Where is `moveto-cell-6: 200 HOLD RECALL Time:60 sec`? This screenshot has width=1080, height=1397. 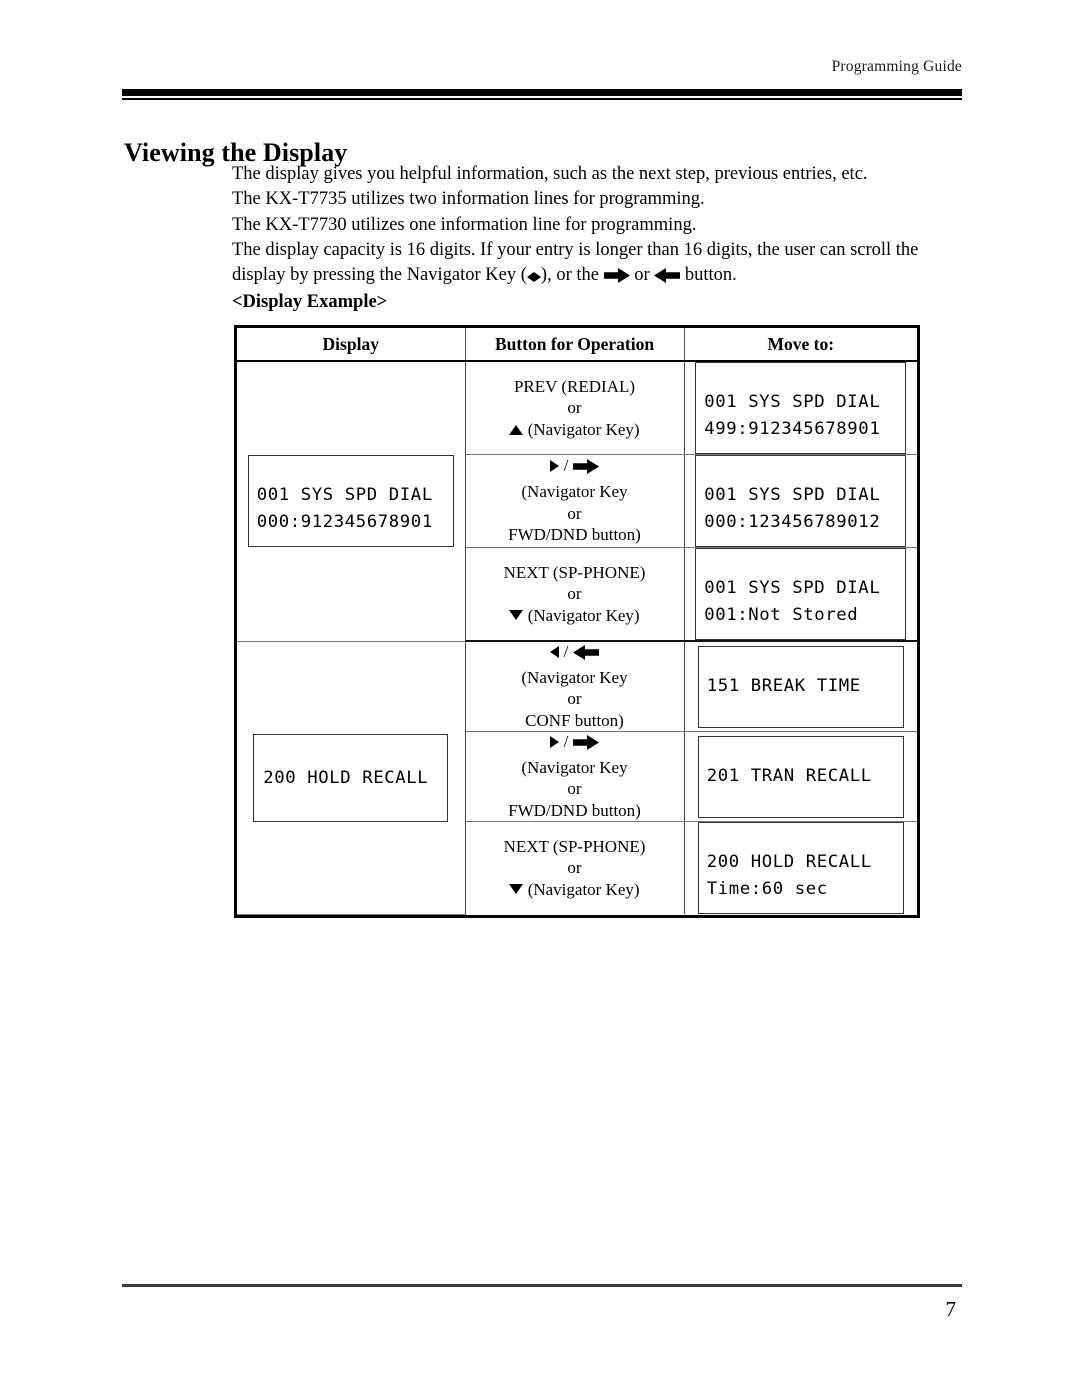
moveto-cell-6: 200 HOLD RECALL Time:60 sec is located at coordinates (800, 868).